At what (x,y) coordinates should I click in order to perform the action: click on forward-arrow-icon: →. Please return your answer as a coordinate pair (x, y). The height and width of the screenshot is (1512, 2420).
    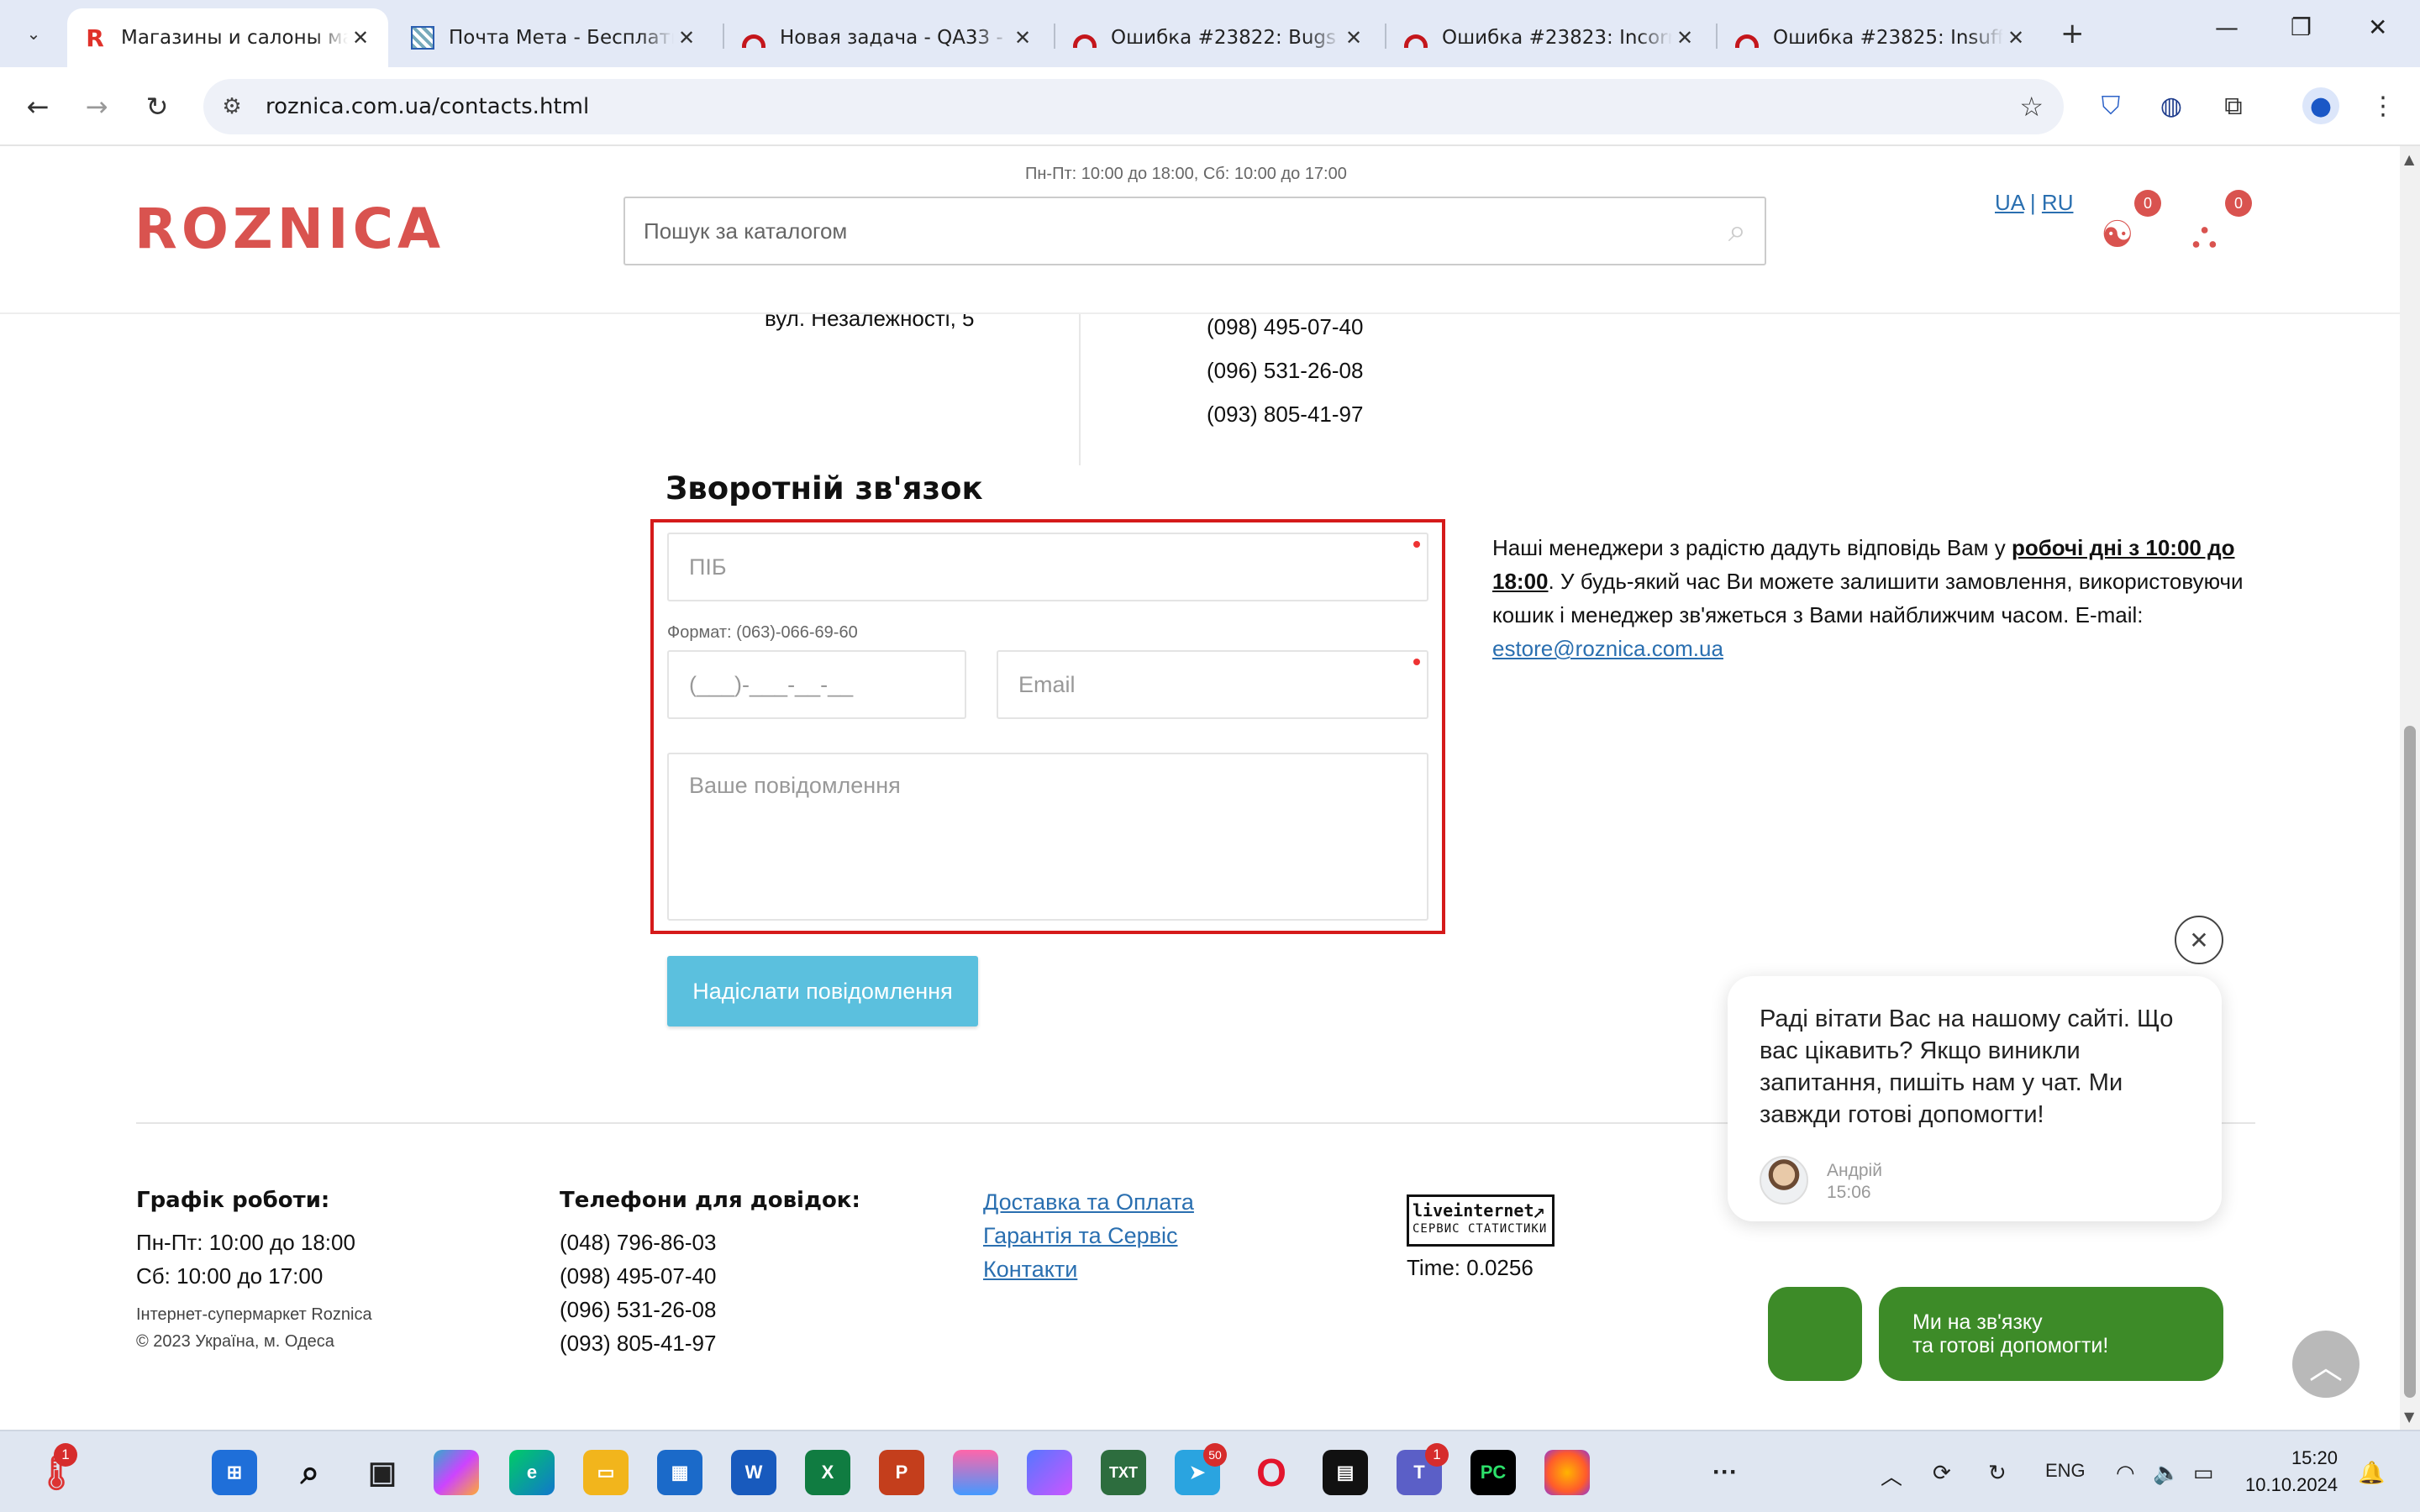
    Looking at the image, I should click on (96, 106).